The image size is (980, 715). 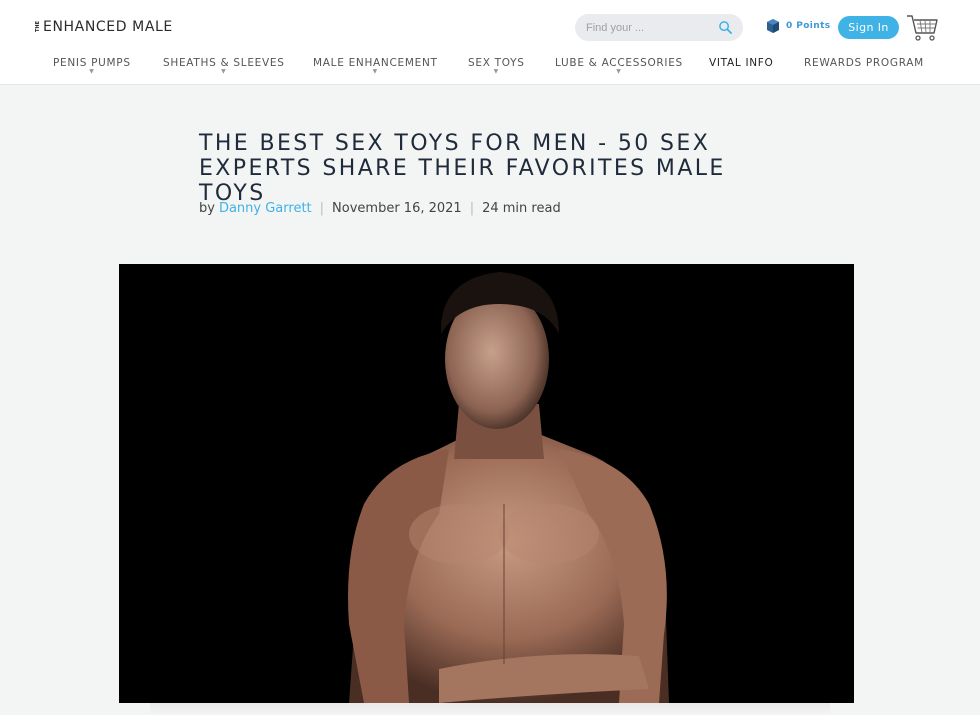 I want to click on points-label: 0 Points, so click(x=808, y=26).